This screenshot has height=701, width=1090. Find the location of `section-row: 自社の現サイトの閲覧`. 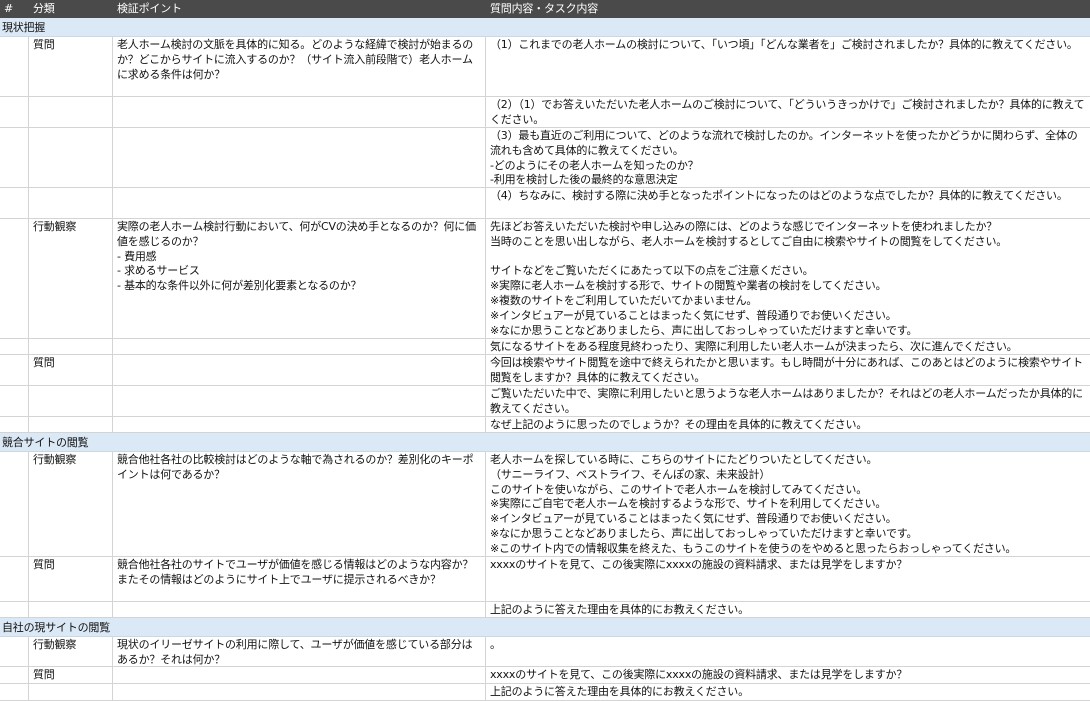

section-row: 自社の現サイトの閲覧 is located at coordinates (545, 627).